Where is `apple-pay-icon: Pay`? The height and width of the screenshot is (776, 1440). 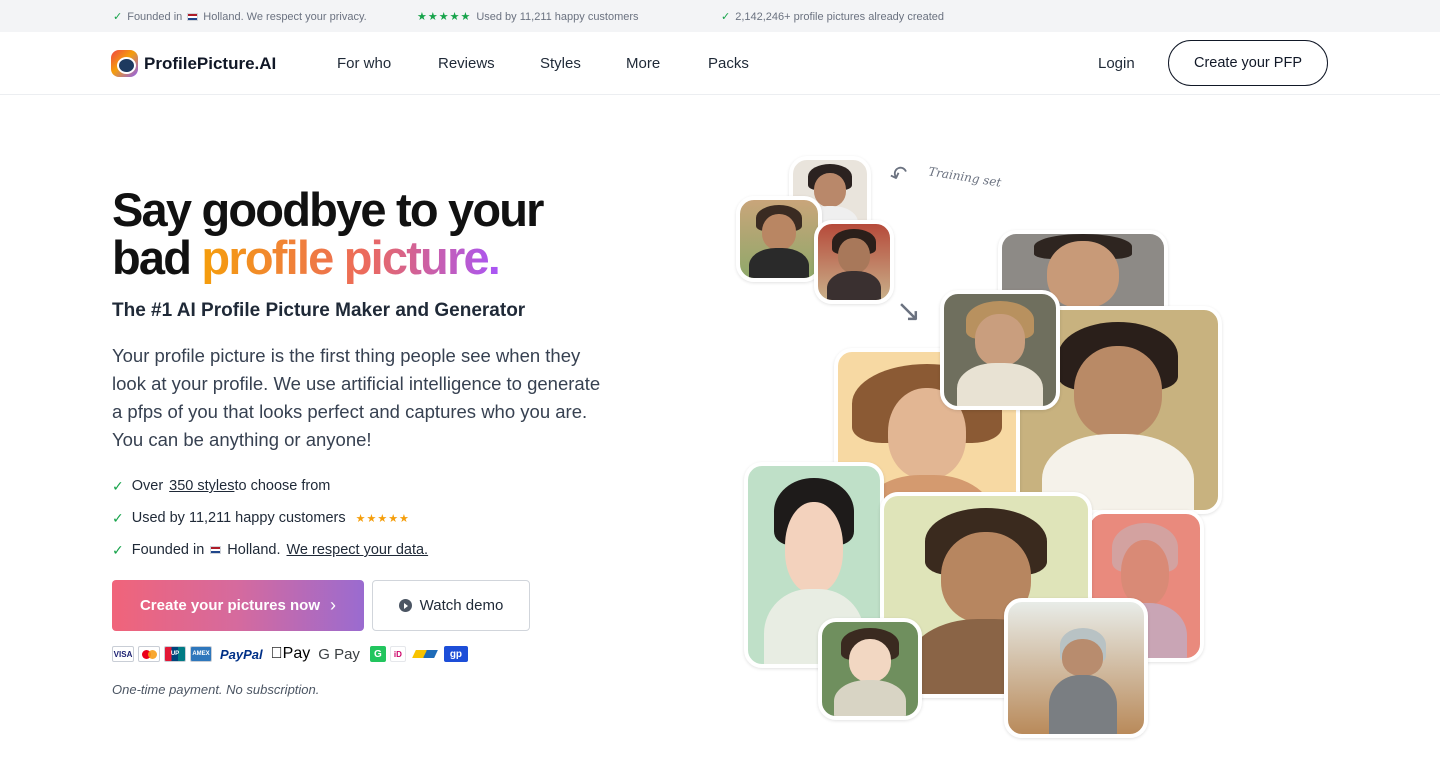
apple-pay-icon: Pay is located at coordinates (290, 653).